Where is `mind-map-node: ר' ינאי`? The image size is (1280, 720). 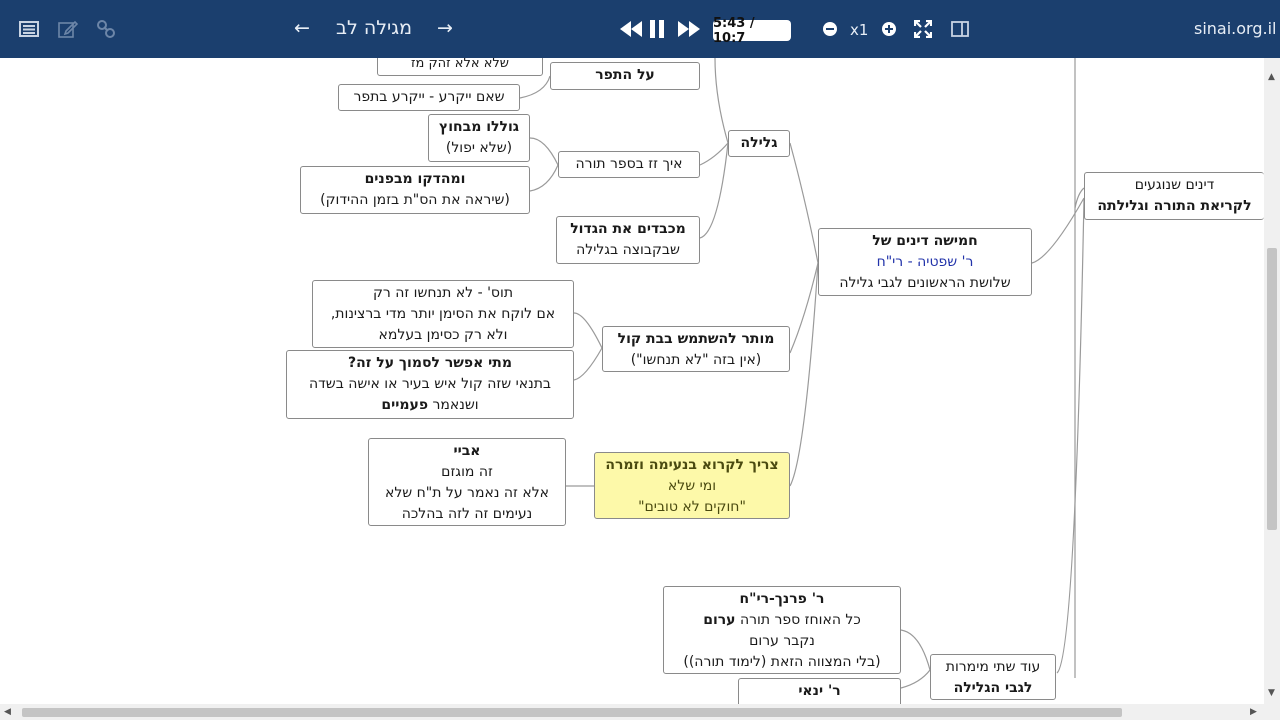 mind-map-node: ר' ינאי is located at coordinates (819, 691).